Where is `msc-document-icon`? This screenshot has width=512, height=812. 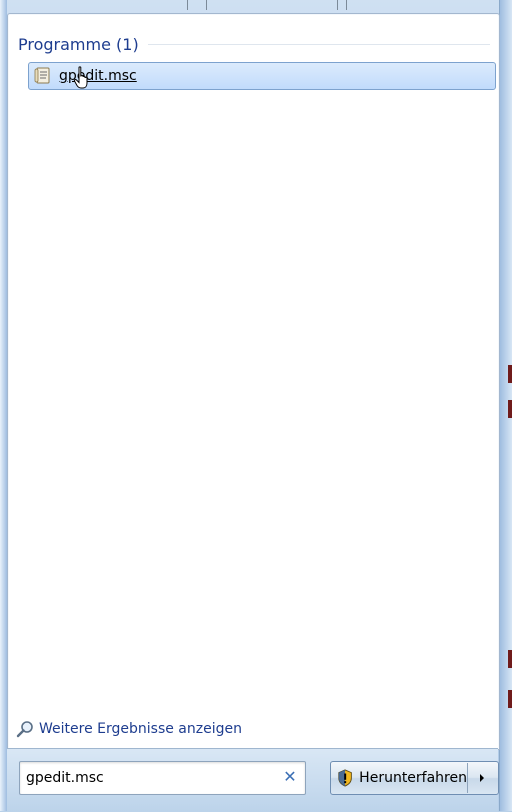
msc-document-icon is located at coordinates (42, 75).